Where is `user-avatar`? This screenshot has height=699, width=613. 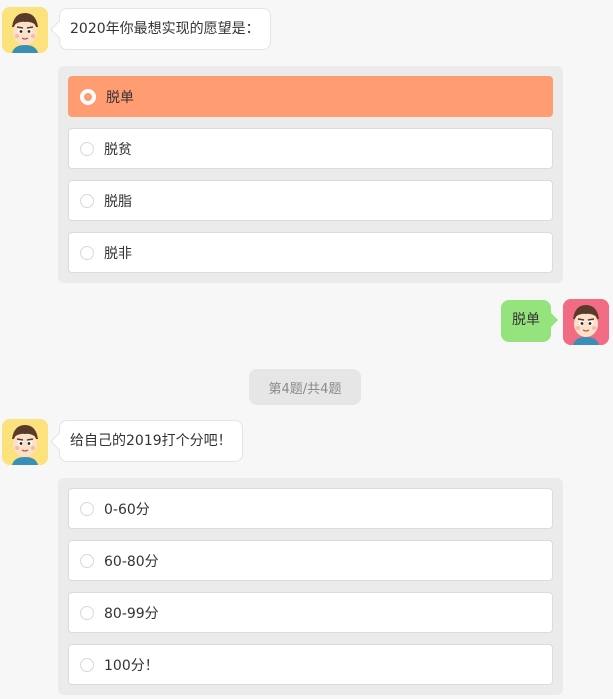 user-avatar is located at coordinates (586, 322).